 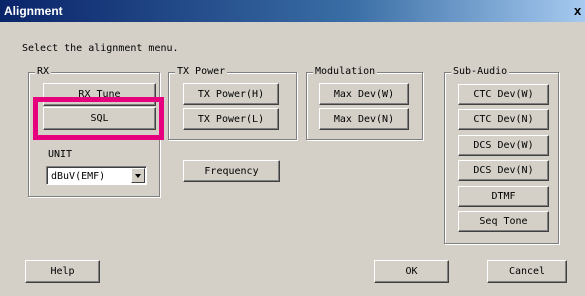 I want to click on cancel-button: Cancel, so click(x=527, y=271).